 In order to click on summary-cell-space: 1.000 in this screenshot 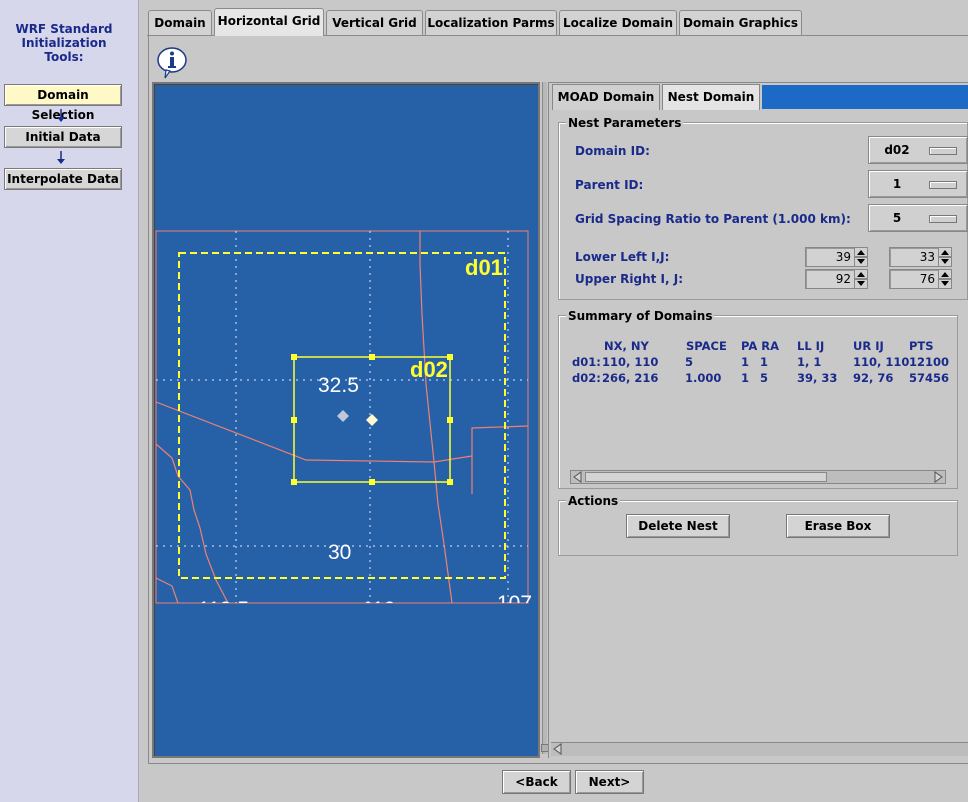, I will do `click(703, 378)`.